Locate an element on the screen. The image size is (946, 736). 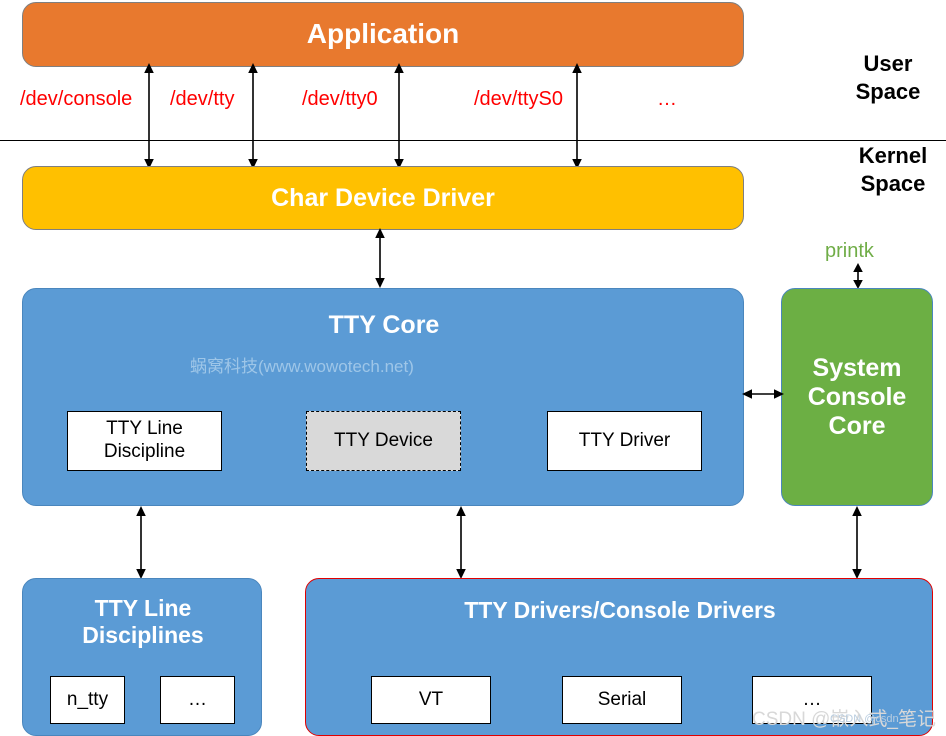
system-console-core-line1: System is located at coordinates (857, 367).